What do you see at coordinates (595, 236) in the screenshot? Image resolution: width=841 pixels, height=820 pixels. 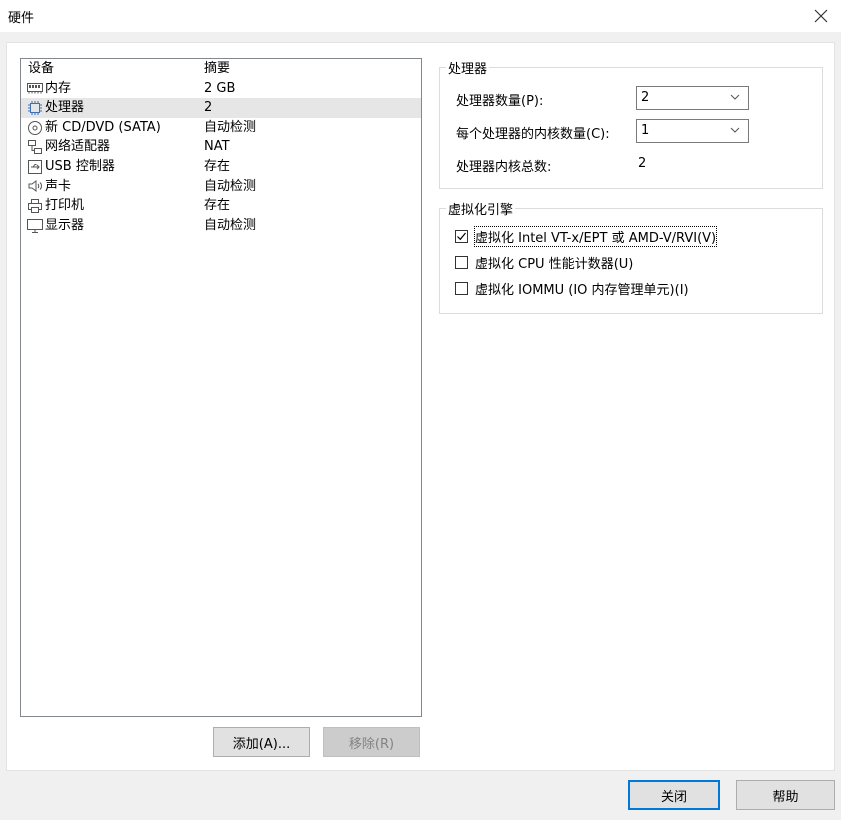 I see `virtualize-vtx-label: 虚拟化 Intel VT-x/EPT 或 AMD-V/RVI(V)` at bounding box center [595, 236].